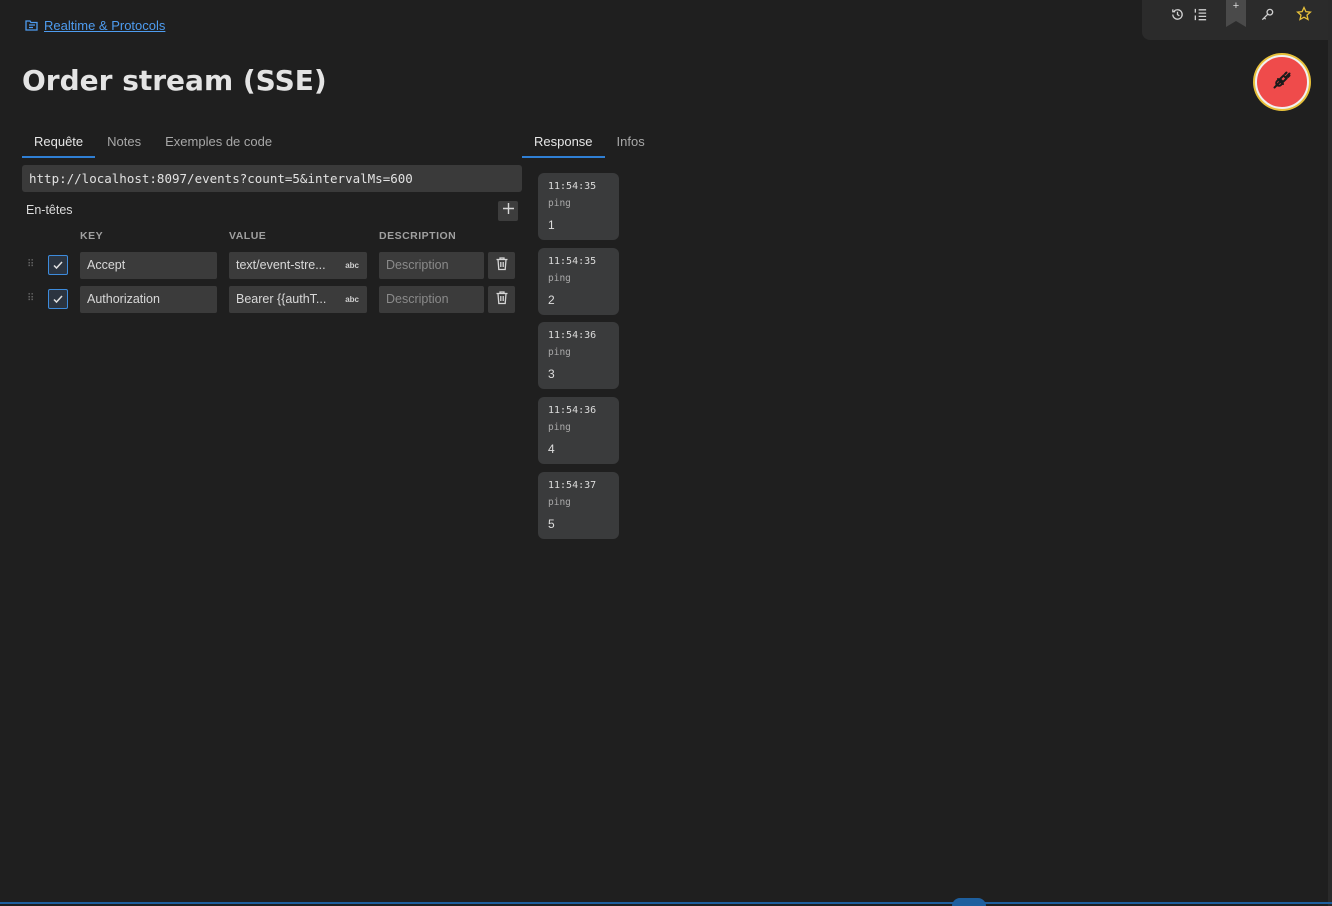 The image size is (1332, 906). What do you see at coordinates (124, 140) in the screenshot?
I see `tab-notes: Notes` at bounding box center [124, 140].